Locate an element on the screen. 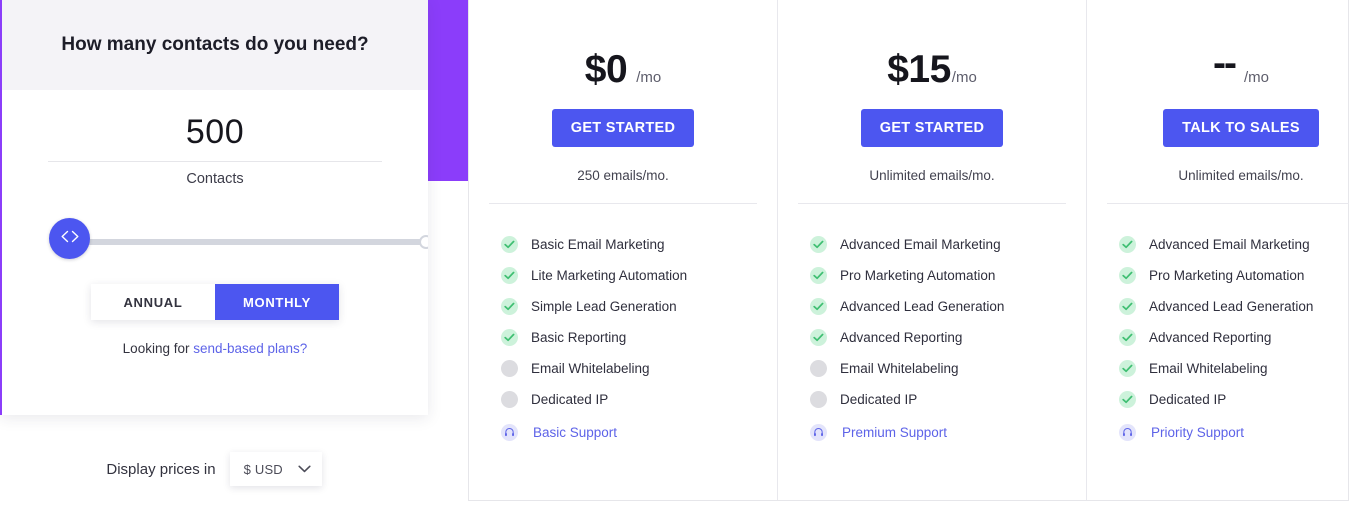 Image resolution: width=1349 pixels, height=509 pixels. feature-item: Premium Support is located at coordinates (938, 432).